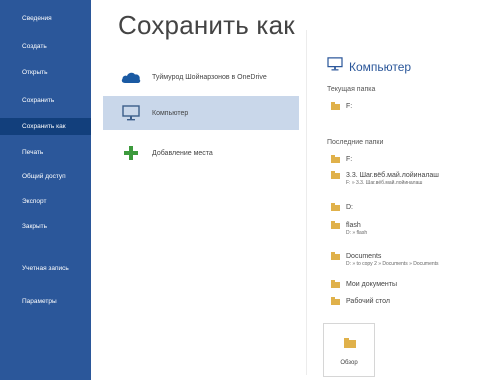 This screenshot has height=380, width=496. I want to click on current-folder-label: Текущая папка, so click(351, 89).